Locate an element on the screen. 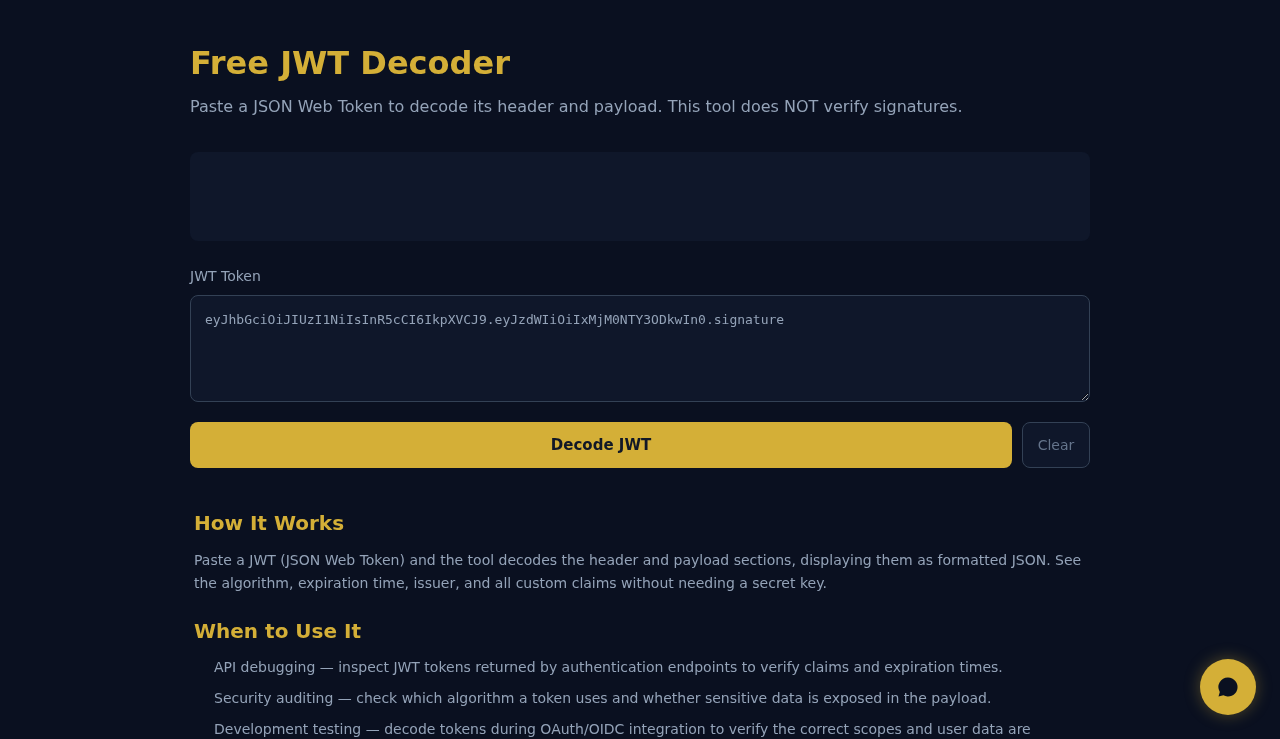  field-label: JWT Token is located at coordinates (226, 276).